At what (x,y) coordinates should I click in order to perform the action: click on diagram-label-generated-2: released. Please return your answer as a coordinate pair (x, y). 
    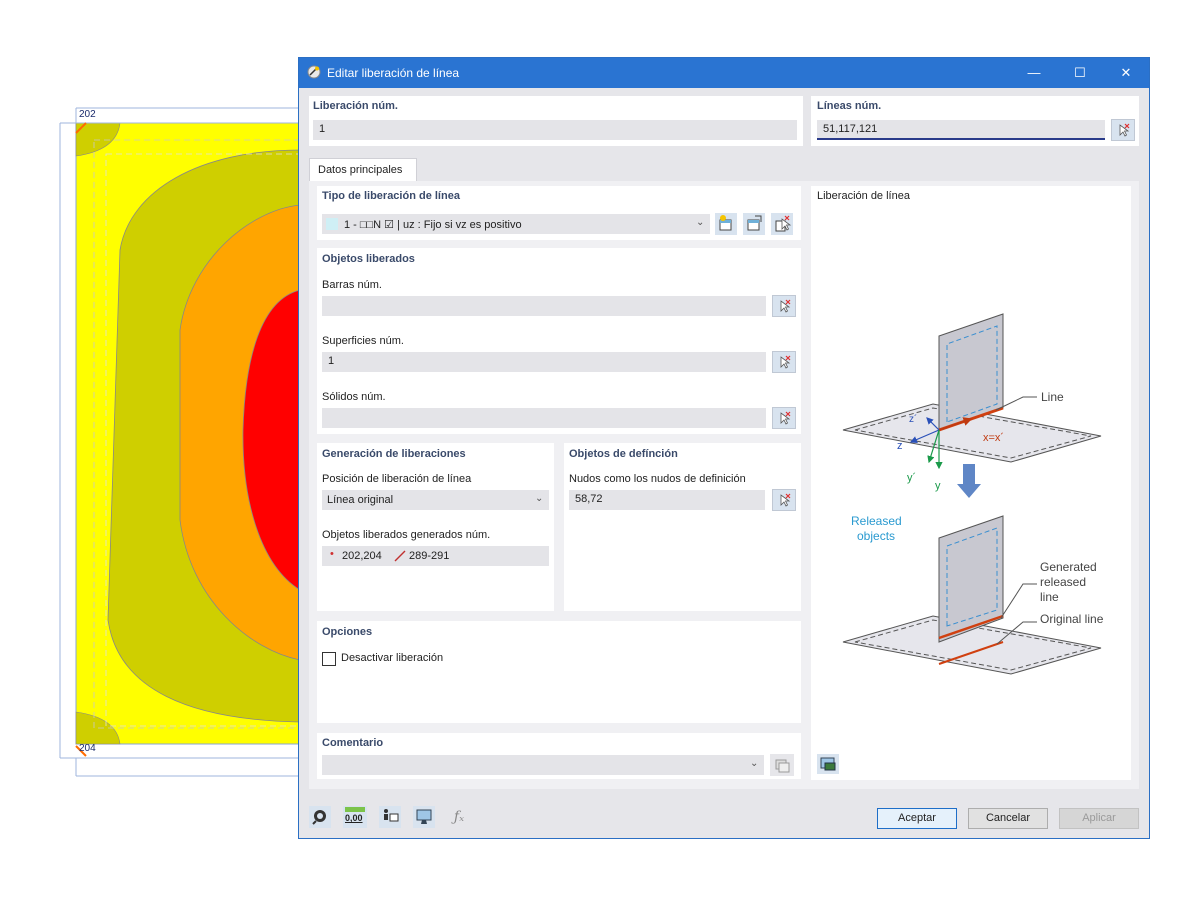
    Looking at the image, I should click on (1063, 582).